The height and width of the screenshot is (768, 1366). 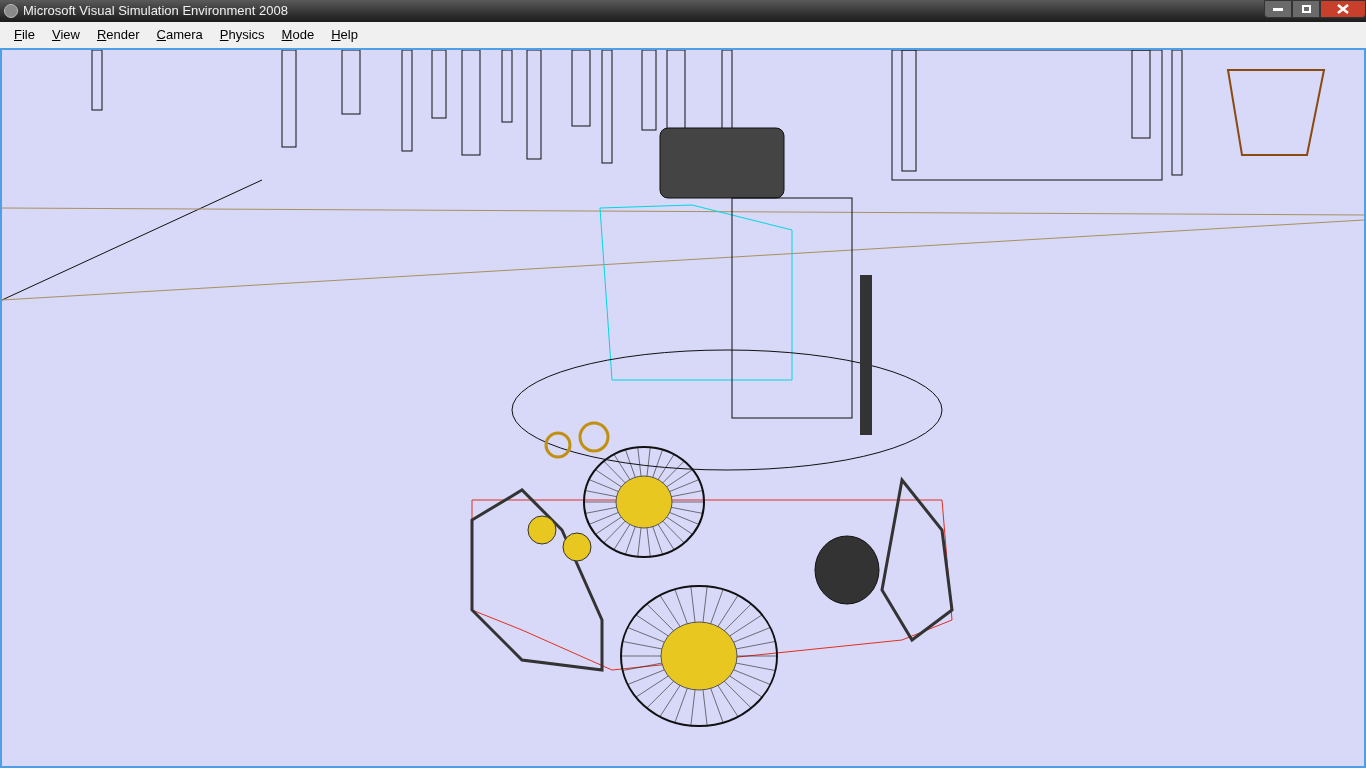 I want to click on menu-item: Help, so click(x=344, y=35).